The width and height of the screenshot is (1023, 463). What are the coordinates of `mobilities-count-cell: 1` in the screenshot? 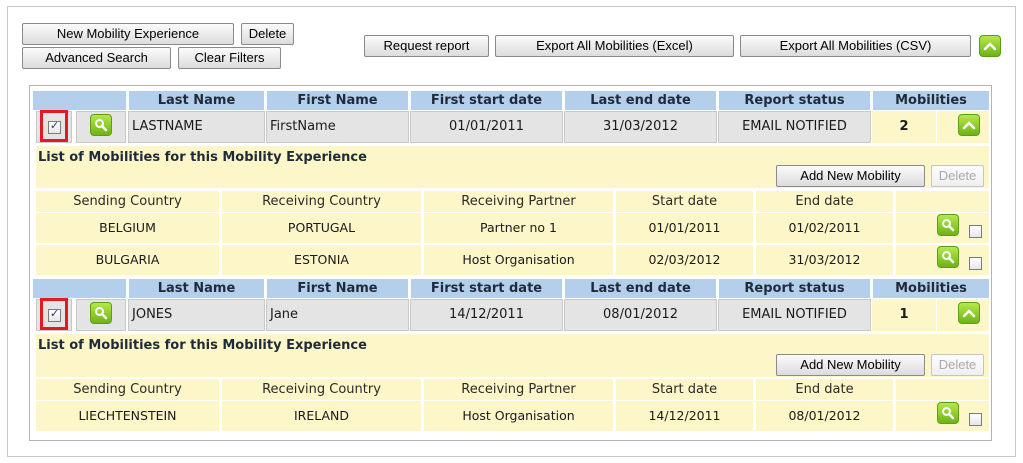 It's located at (904, 315).